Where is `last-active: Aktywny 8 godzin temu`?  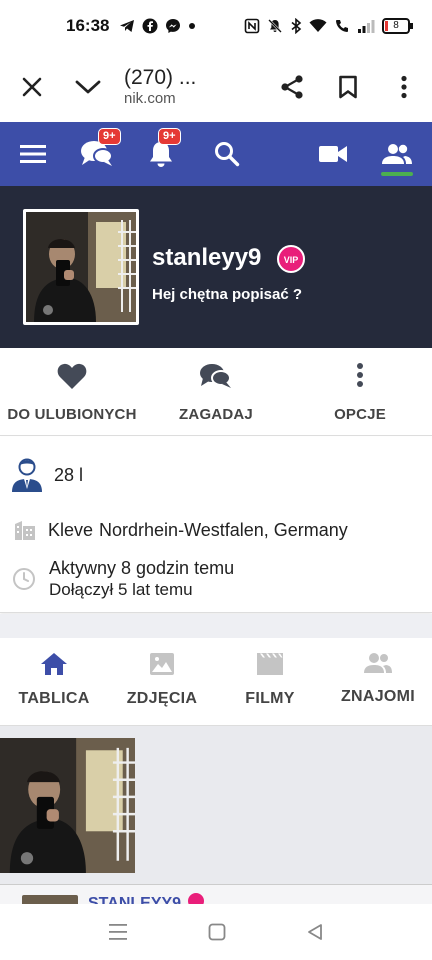
last-active: Aktywny 8 godzin temu is located at coordinates (142, 568).